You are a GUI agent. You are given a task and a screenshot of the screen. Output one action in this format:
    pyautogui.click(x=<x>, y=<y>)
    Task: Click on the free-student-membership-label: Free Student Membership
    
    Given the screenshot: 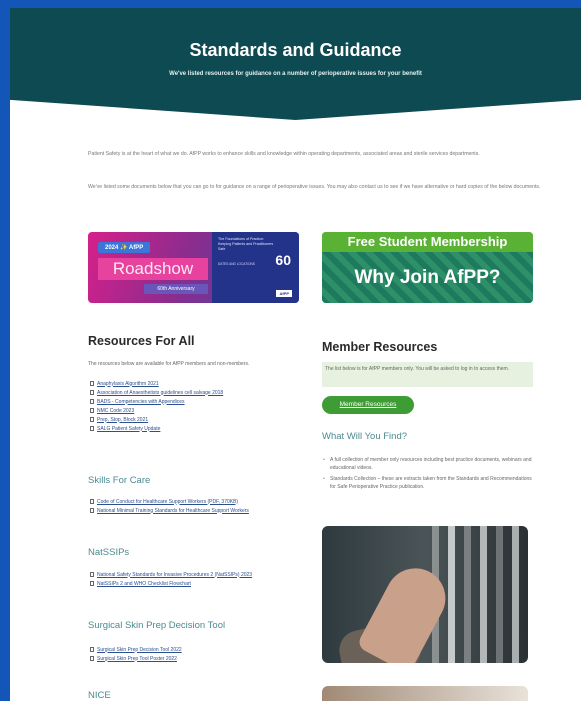 What is the action you would take?
    pyautogui.click(x=427, y=242)
    